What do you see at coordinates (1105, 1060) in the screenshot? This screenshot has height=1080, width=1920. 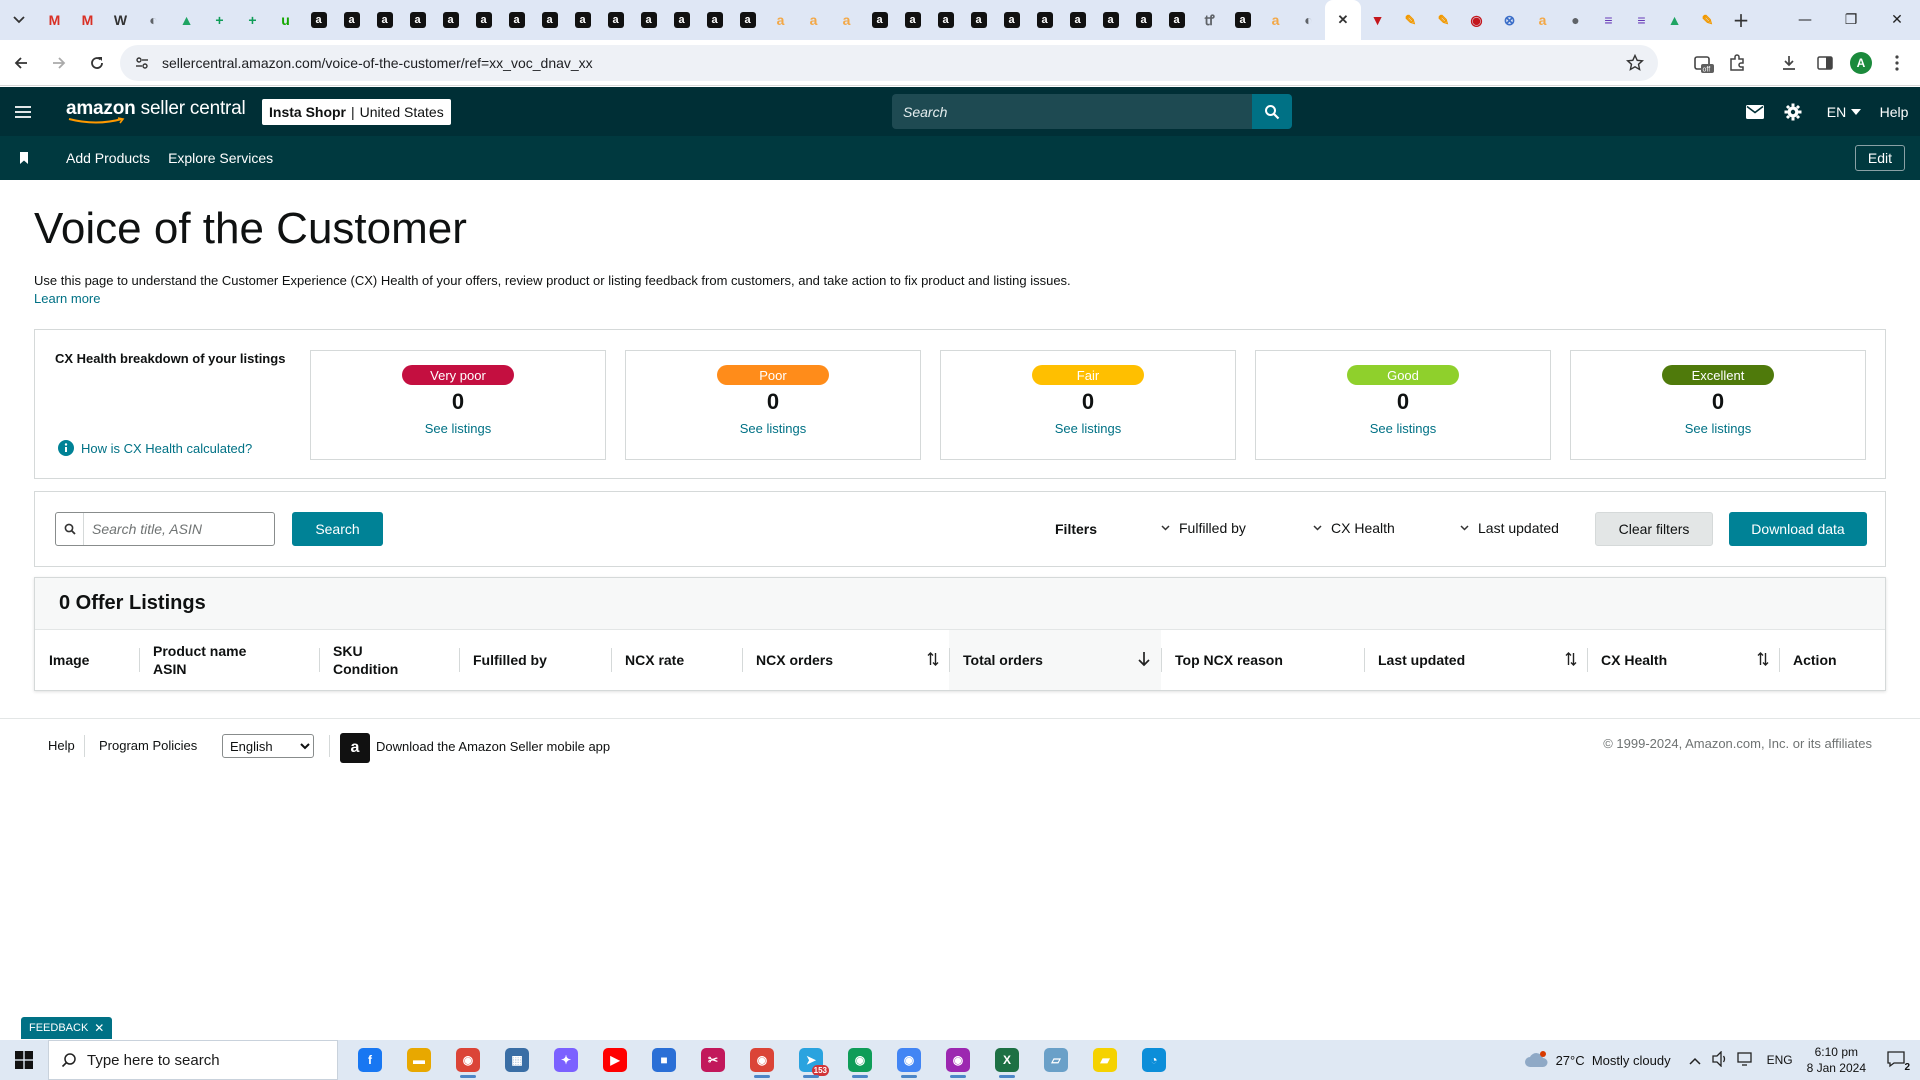 I see `taskbar-app: ▰` at bounding box center [1105, 1060].